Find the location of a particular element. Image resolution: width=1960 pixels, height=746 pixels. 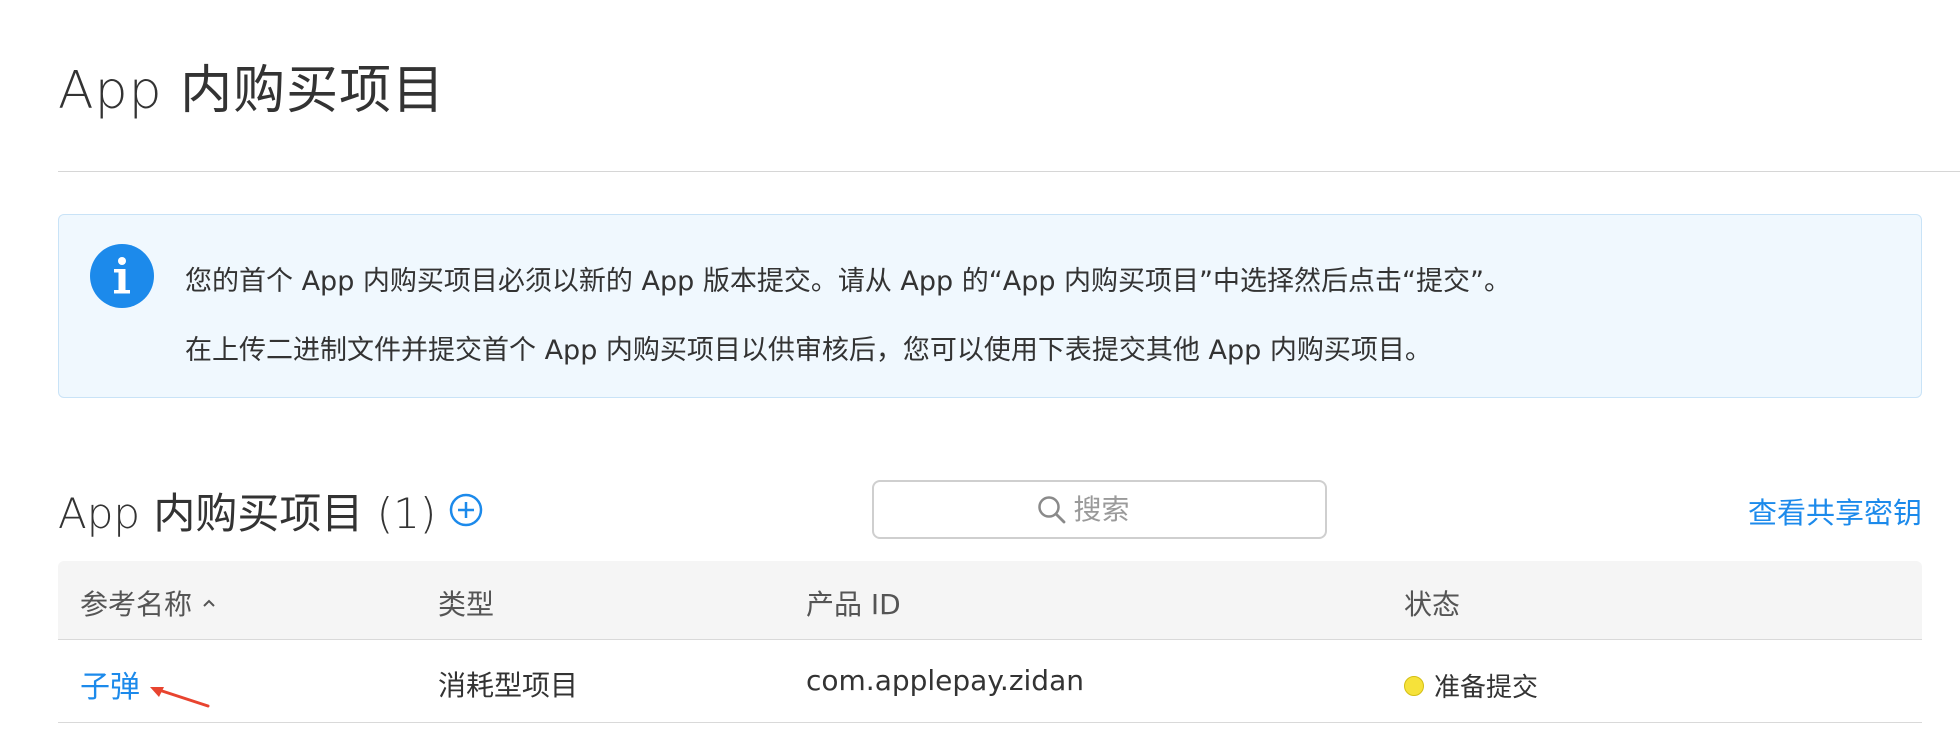

column-header-reference-name: 参考名称 is located at coordinates (148, 603).